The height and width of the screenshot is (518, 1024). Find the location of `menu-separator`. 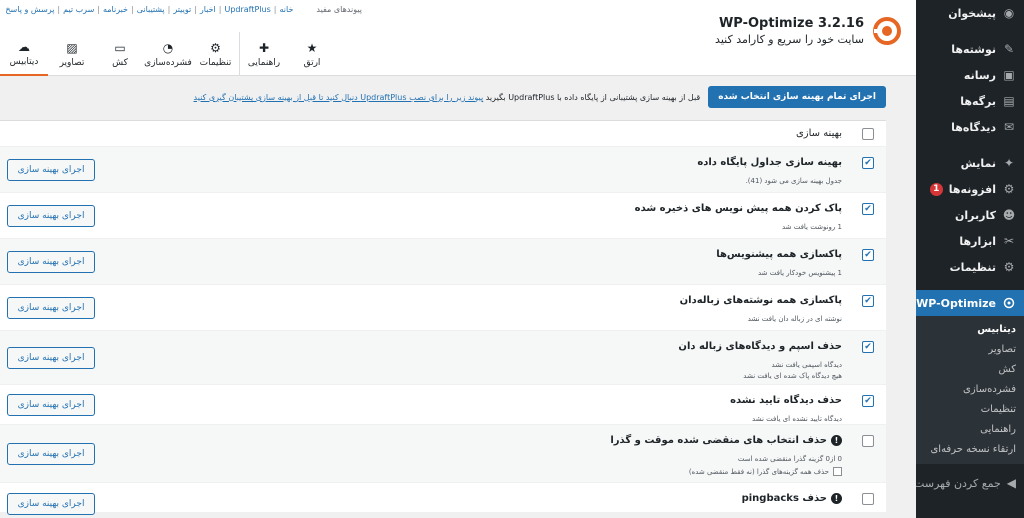

menu-separator is located at coordinates (970, 285).